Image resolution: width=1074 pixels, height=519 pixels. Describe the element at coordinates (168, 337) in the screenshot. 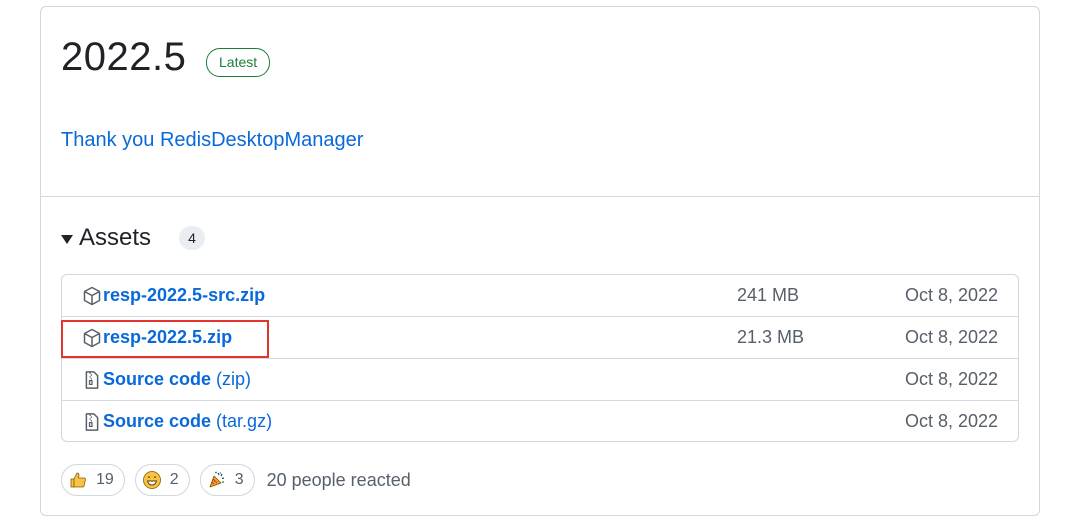

I see `asset-name: resp-2022.5.zip` at that location.